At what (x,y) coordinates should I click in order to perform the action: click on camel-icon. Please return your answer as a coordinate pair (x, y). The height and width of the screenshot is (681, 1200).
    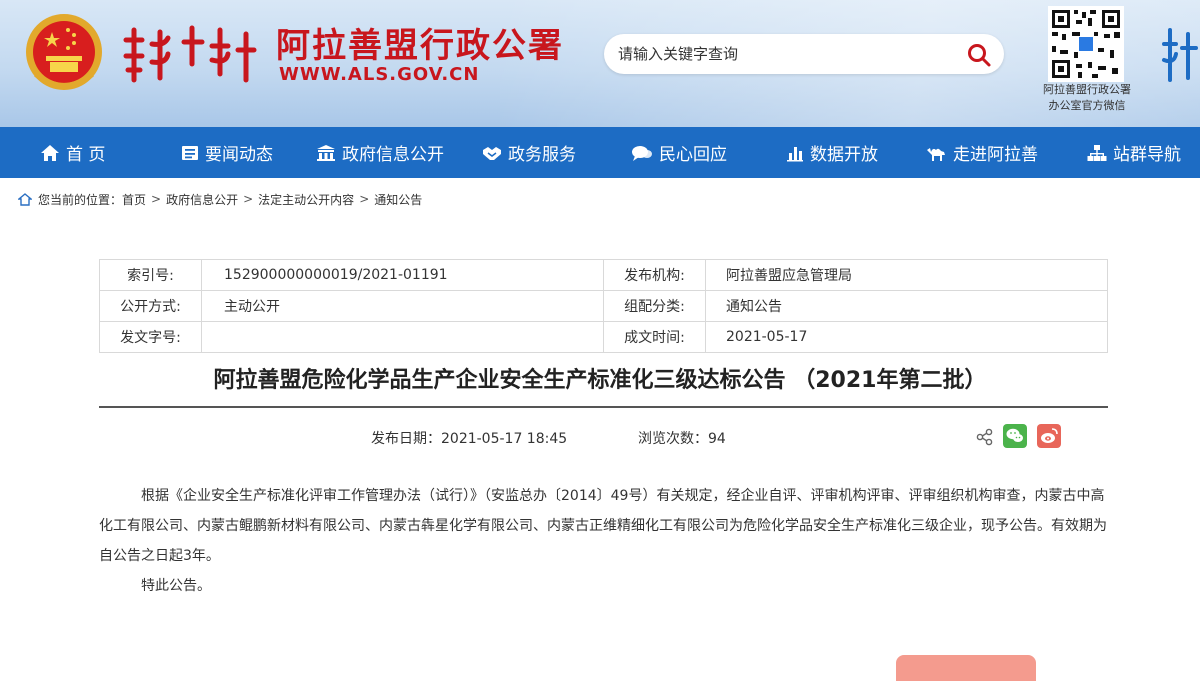
    Looking at the image, I should click on (936, 154).